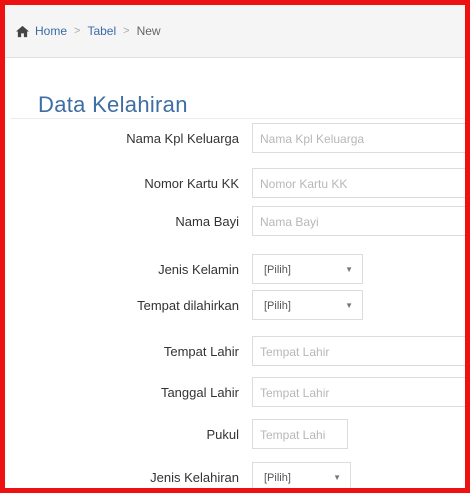 This screenshot has width=470, height=493. What do you see at coordinates (358, 392) in the screenshot?
I see `tanggal-lahir-input: Tempat Lahir` at bounding box center [358, 392].